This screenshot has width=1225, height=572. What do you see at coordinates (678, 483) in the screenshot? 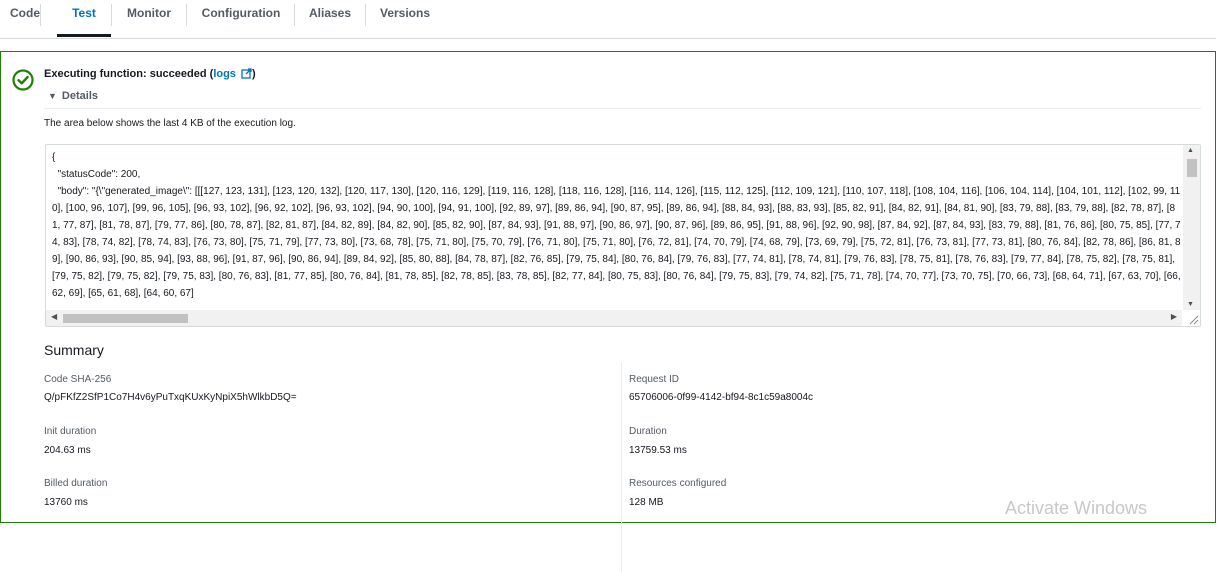
I see `resources-configured-label: Resources configured` at bounding box center [678, 483].